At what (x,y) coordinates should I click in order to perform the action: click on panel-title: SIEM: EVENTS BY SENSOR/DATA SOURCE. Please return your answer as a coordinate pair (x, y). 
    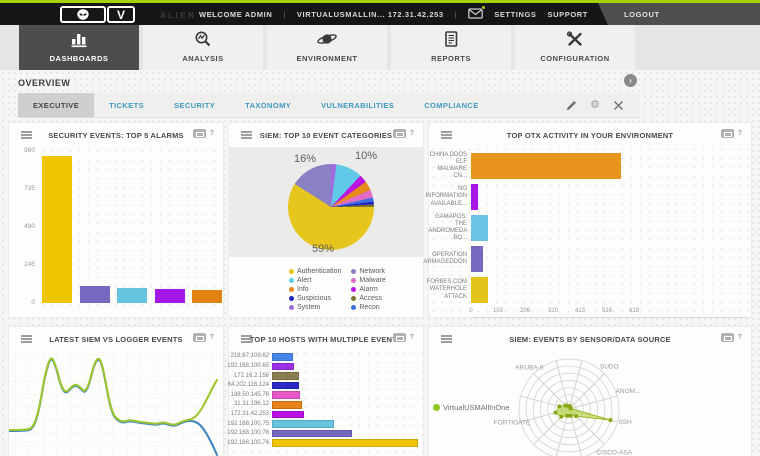
    Looking at the image, I should click on (590, 339).